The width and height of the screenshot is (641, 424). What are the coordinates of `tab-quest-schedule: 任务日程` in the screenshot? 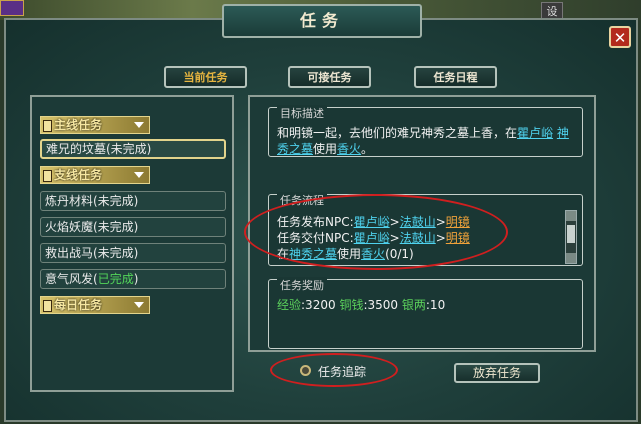 It's located at (455, 77).